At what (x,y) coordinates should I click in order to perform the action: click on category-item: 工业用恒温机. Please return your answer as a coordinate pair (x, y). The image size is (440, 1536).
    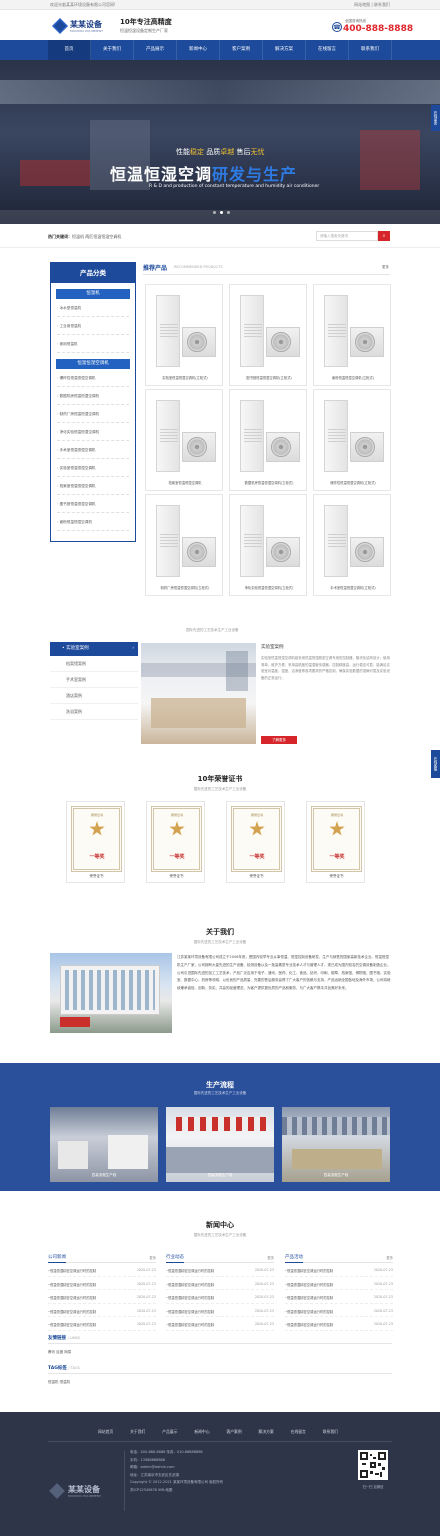
    Looking at the image, I should click on (93, 326).